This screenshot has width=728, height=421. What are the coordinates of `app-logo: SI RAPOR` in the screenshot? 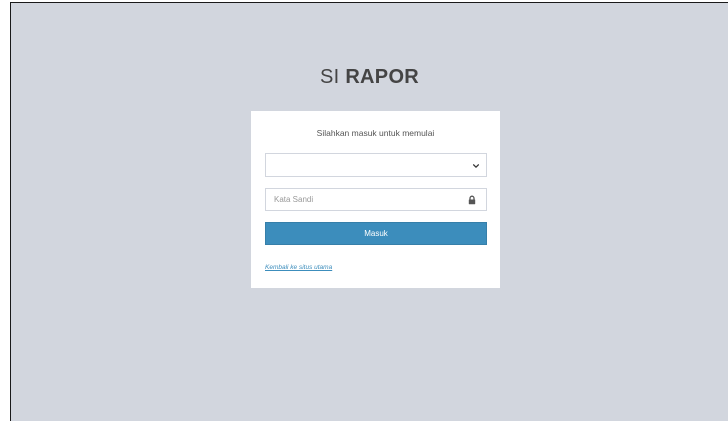 It's located at (369, 77).